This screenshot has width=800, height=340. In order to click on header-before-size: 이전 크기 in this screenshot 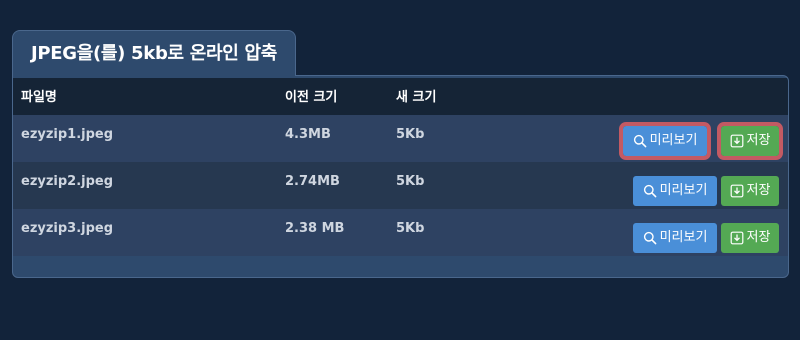, I will do `click(311, 97)`.